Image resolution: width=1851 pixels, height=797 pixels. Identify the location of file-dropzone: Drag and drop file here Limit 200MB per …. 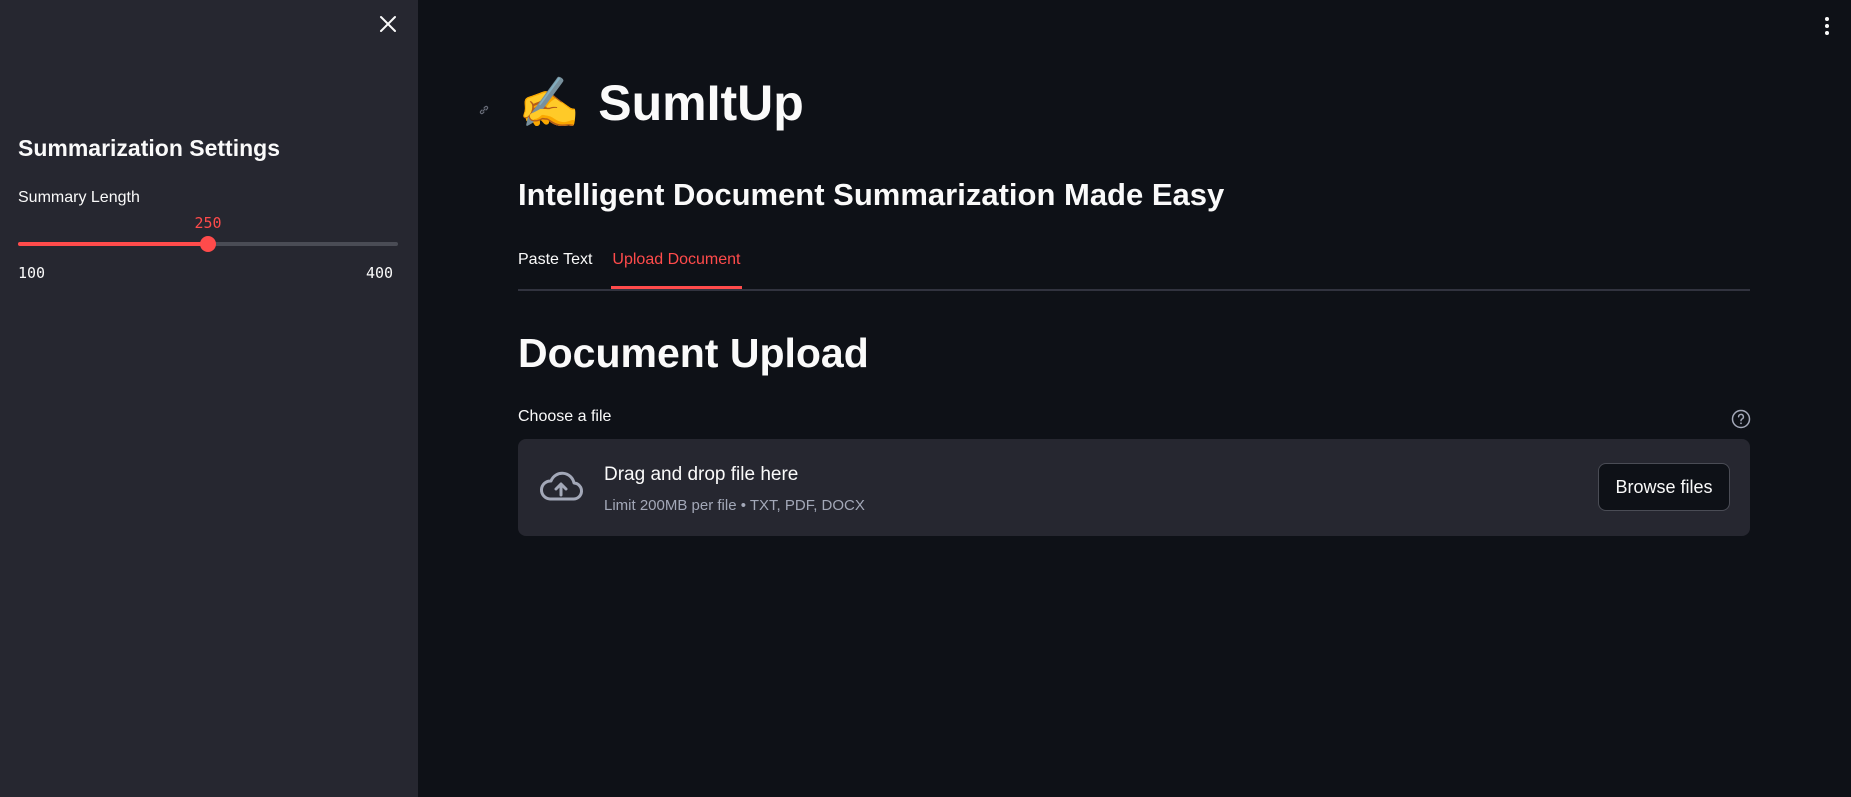
(1134, 487).